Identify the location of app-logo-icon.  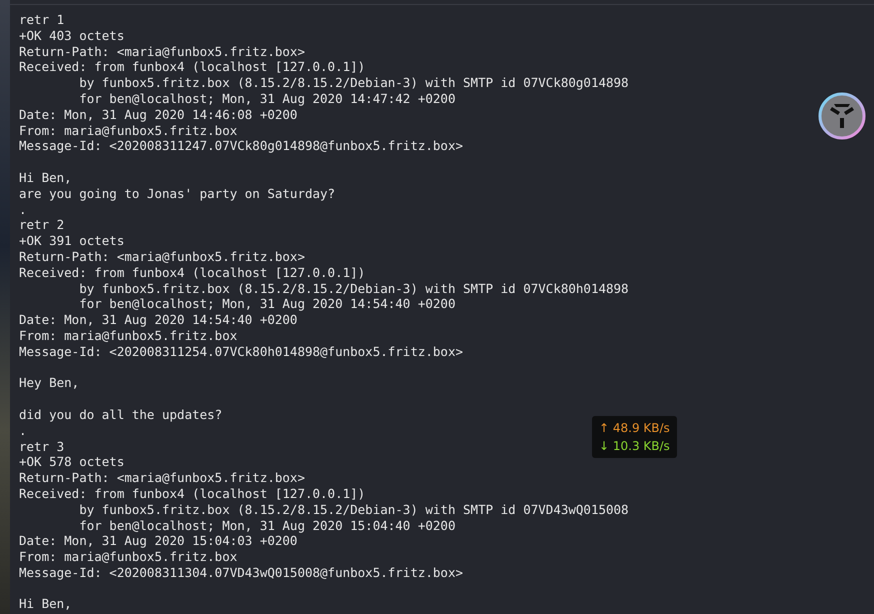
(842, 116).